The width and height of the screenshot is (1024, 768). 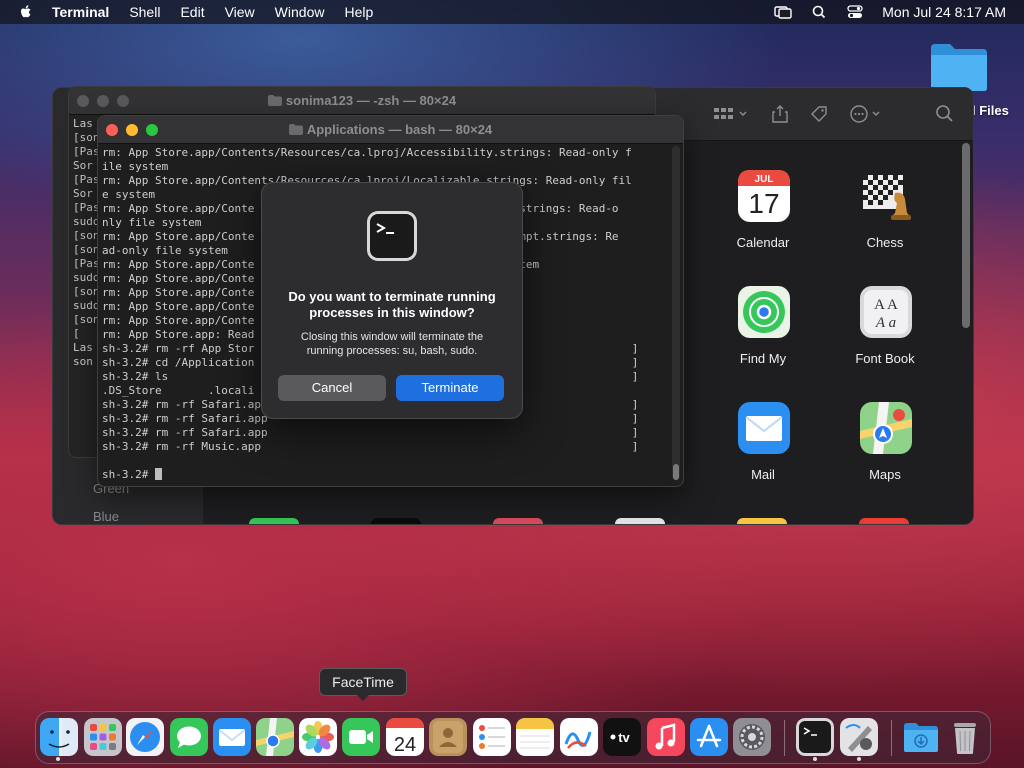 What do you see at coordinates (535, 737) in the screenshot?
I see `notes-dock-icon` at bounding box center [535, 737].